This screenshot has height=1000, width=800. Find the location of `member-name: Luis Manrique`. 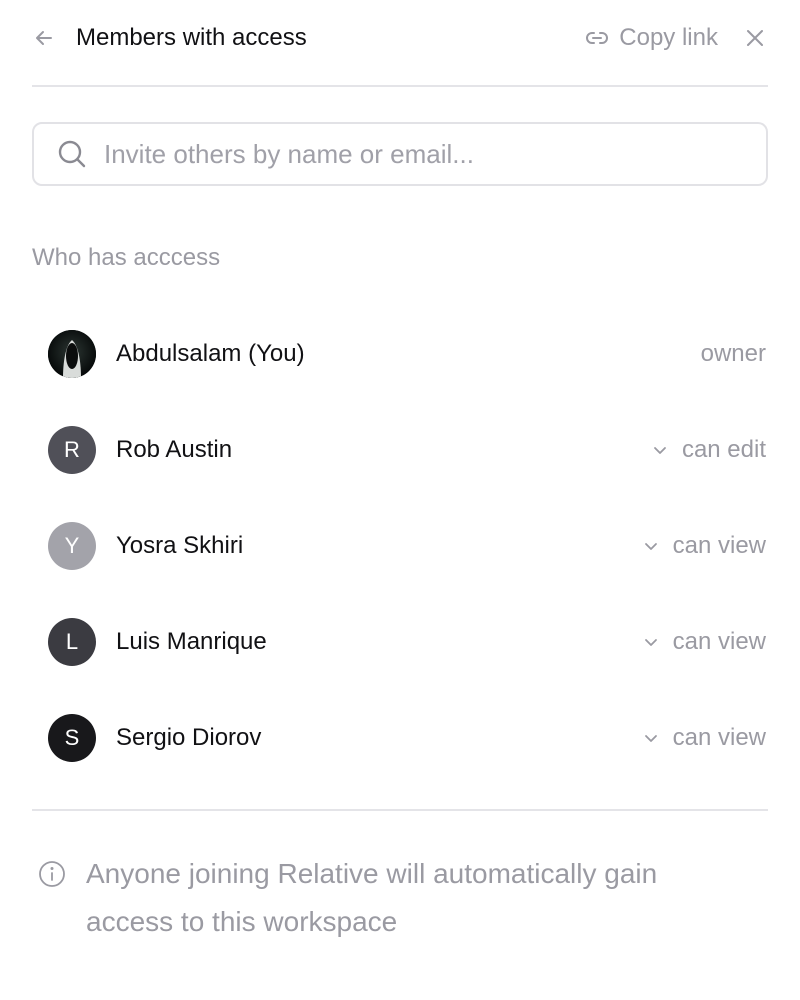

member-name: Luis Manrique is located at coordinates (191, 641).